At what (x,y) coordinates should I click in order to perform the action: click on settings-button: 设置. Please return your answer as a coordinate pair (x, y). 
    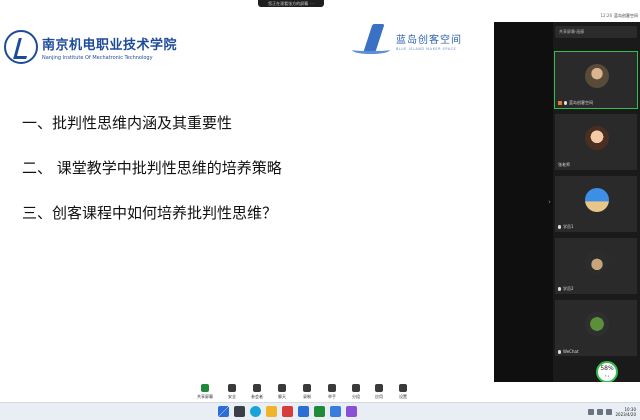
    Looking at the image, I should click on (403, 392).